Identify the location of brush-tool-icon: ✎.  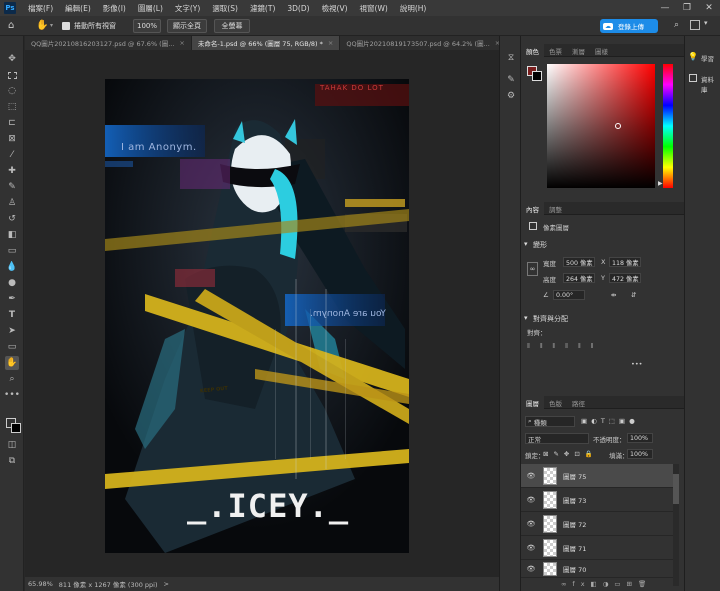
(12, 187).